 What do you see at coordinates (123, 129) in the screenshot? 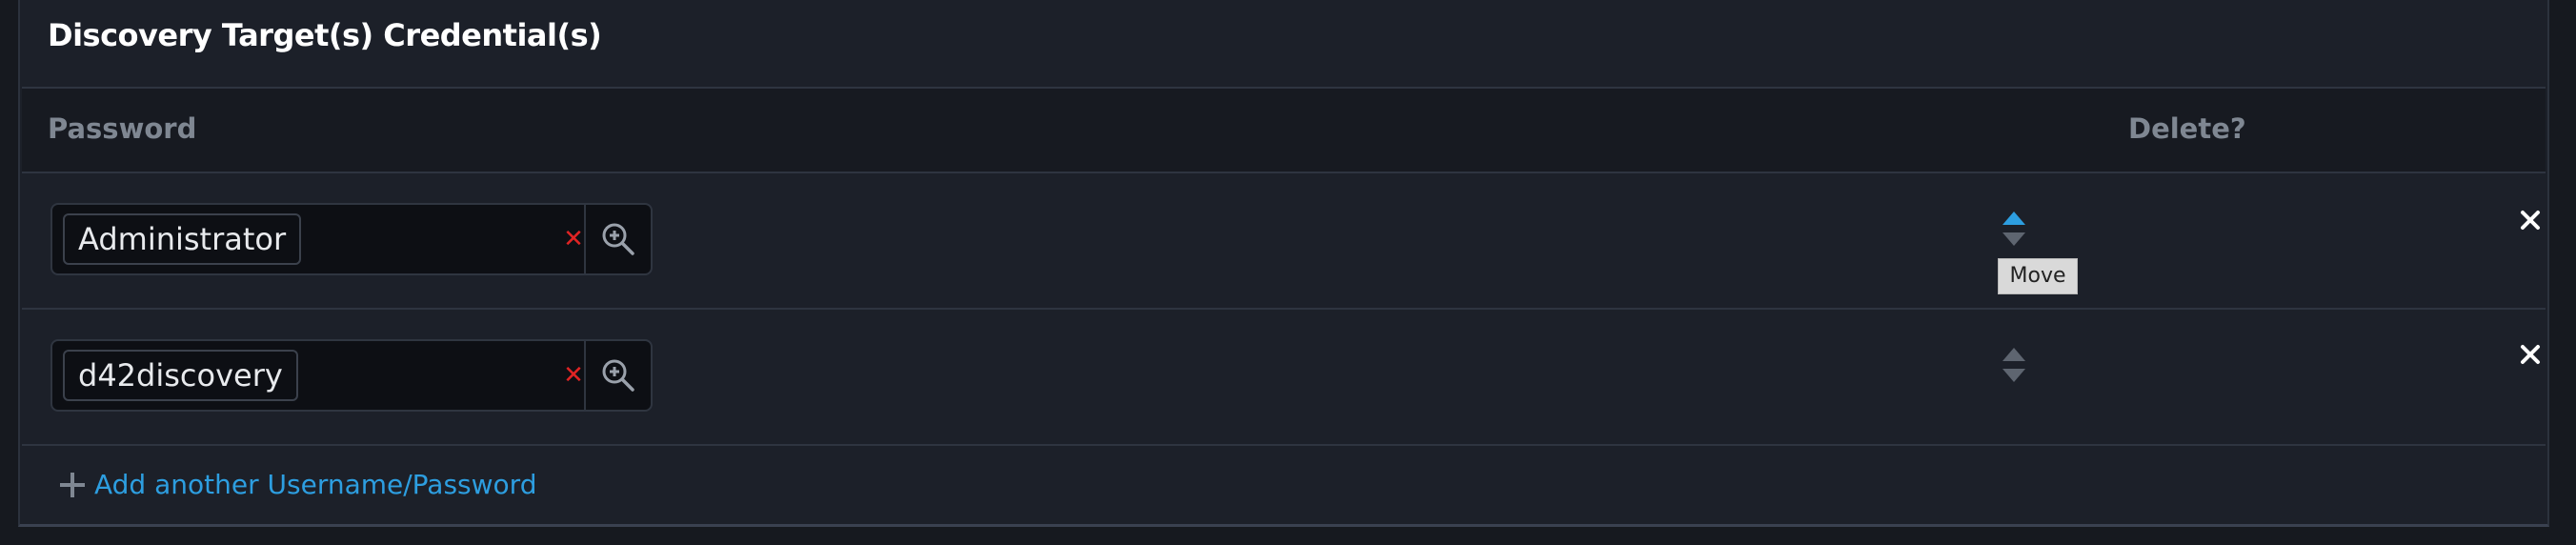
I see `column-header-password: Password` at bounding box center [123, 129].